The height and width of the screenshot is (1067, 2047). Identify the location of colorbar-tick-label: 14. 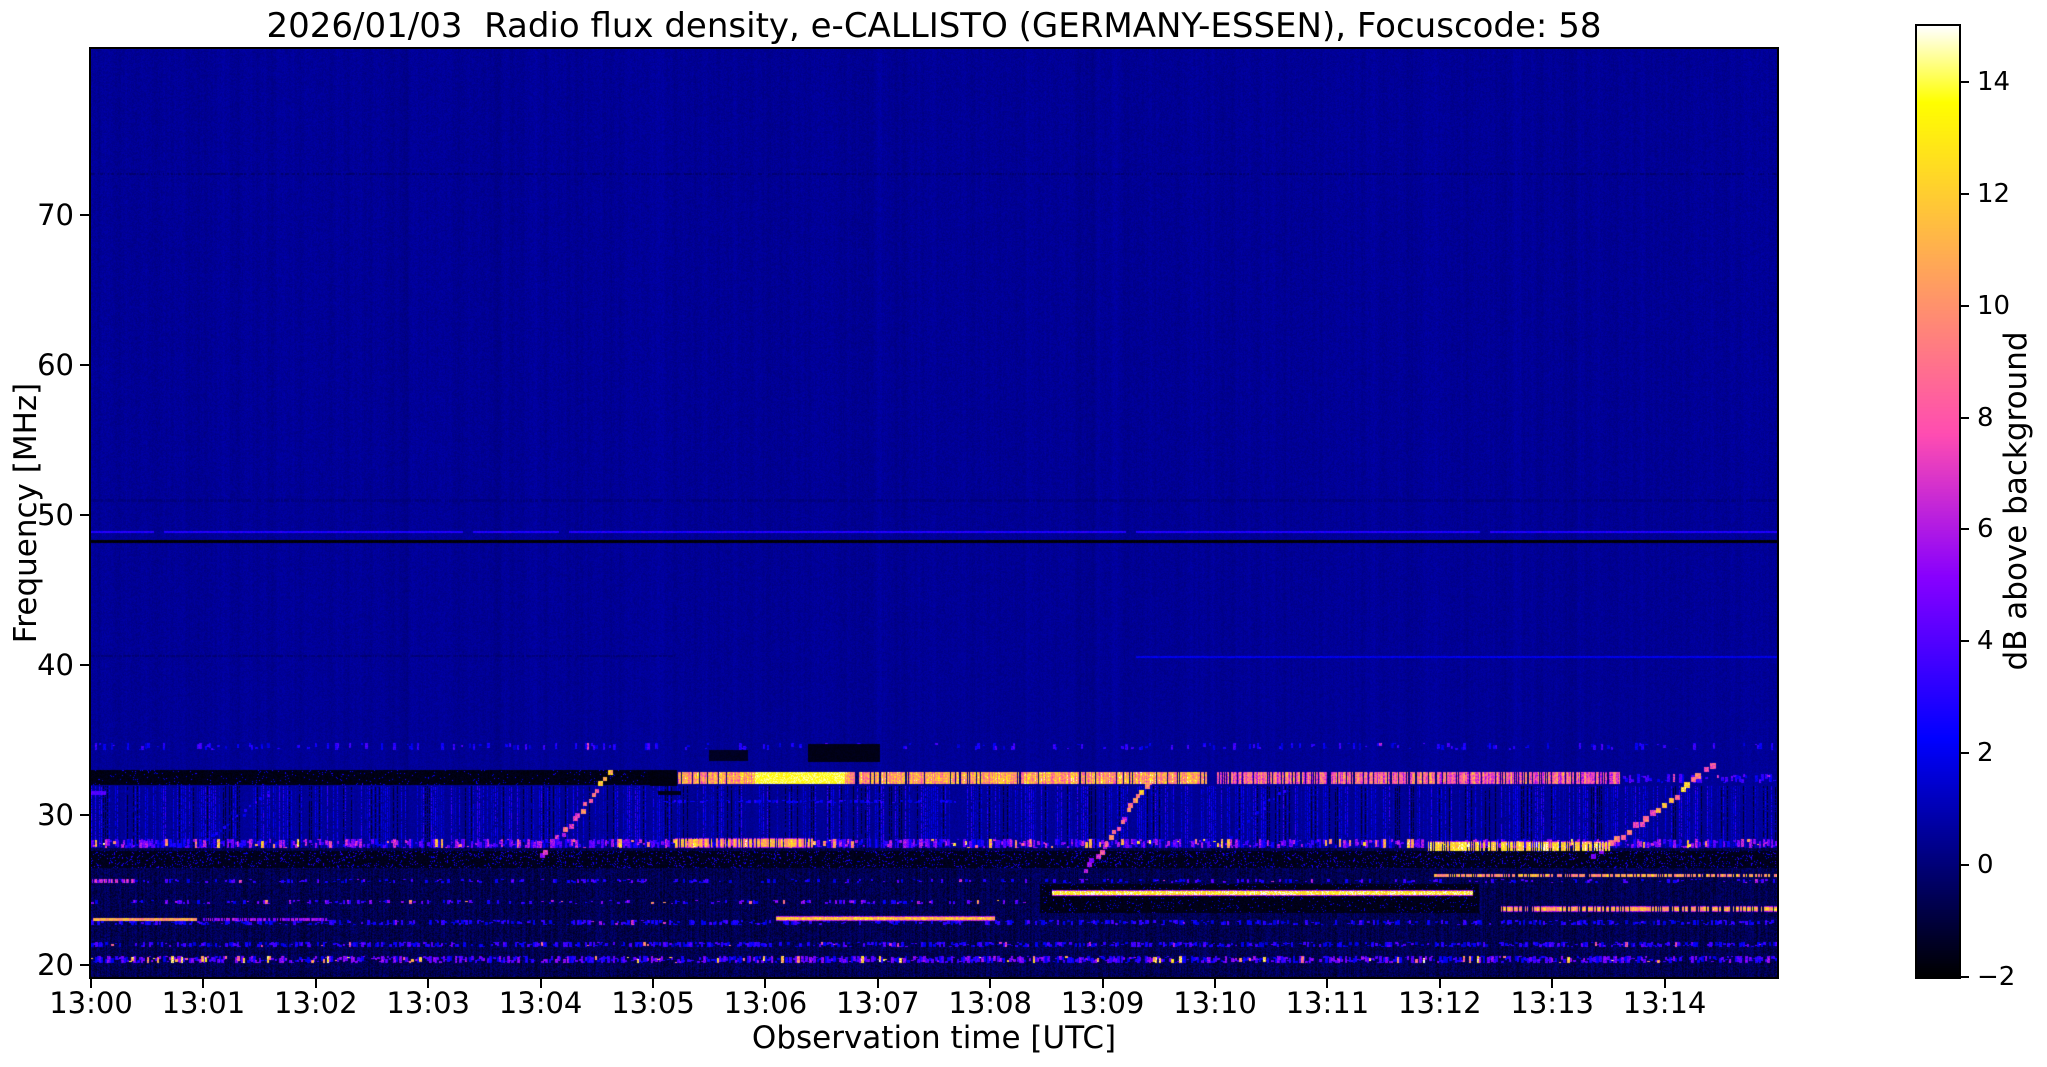
(1994, 81).